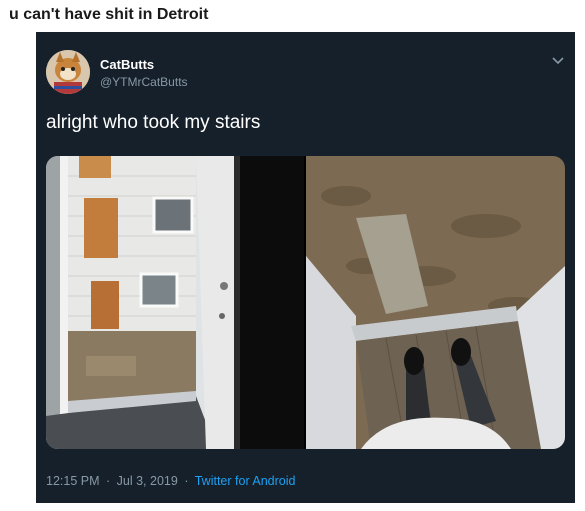 The height and width of the screenshot is (511, 585). I want to click on chevron-down-icon, so click(558, 60).